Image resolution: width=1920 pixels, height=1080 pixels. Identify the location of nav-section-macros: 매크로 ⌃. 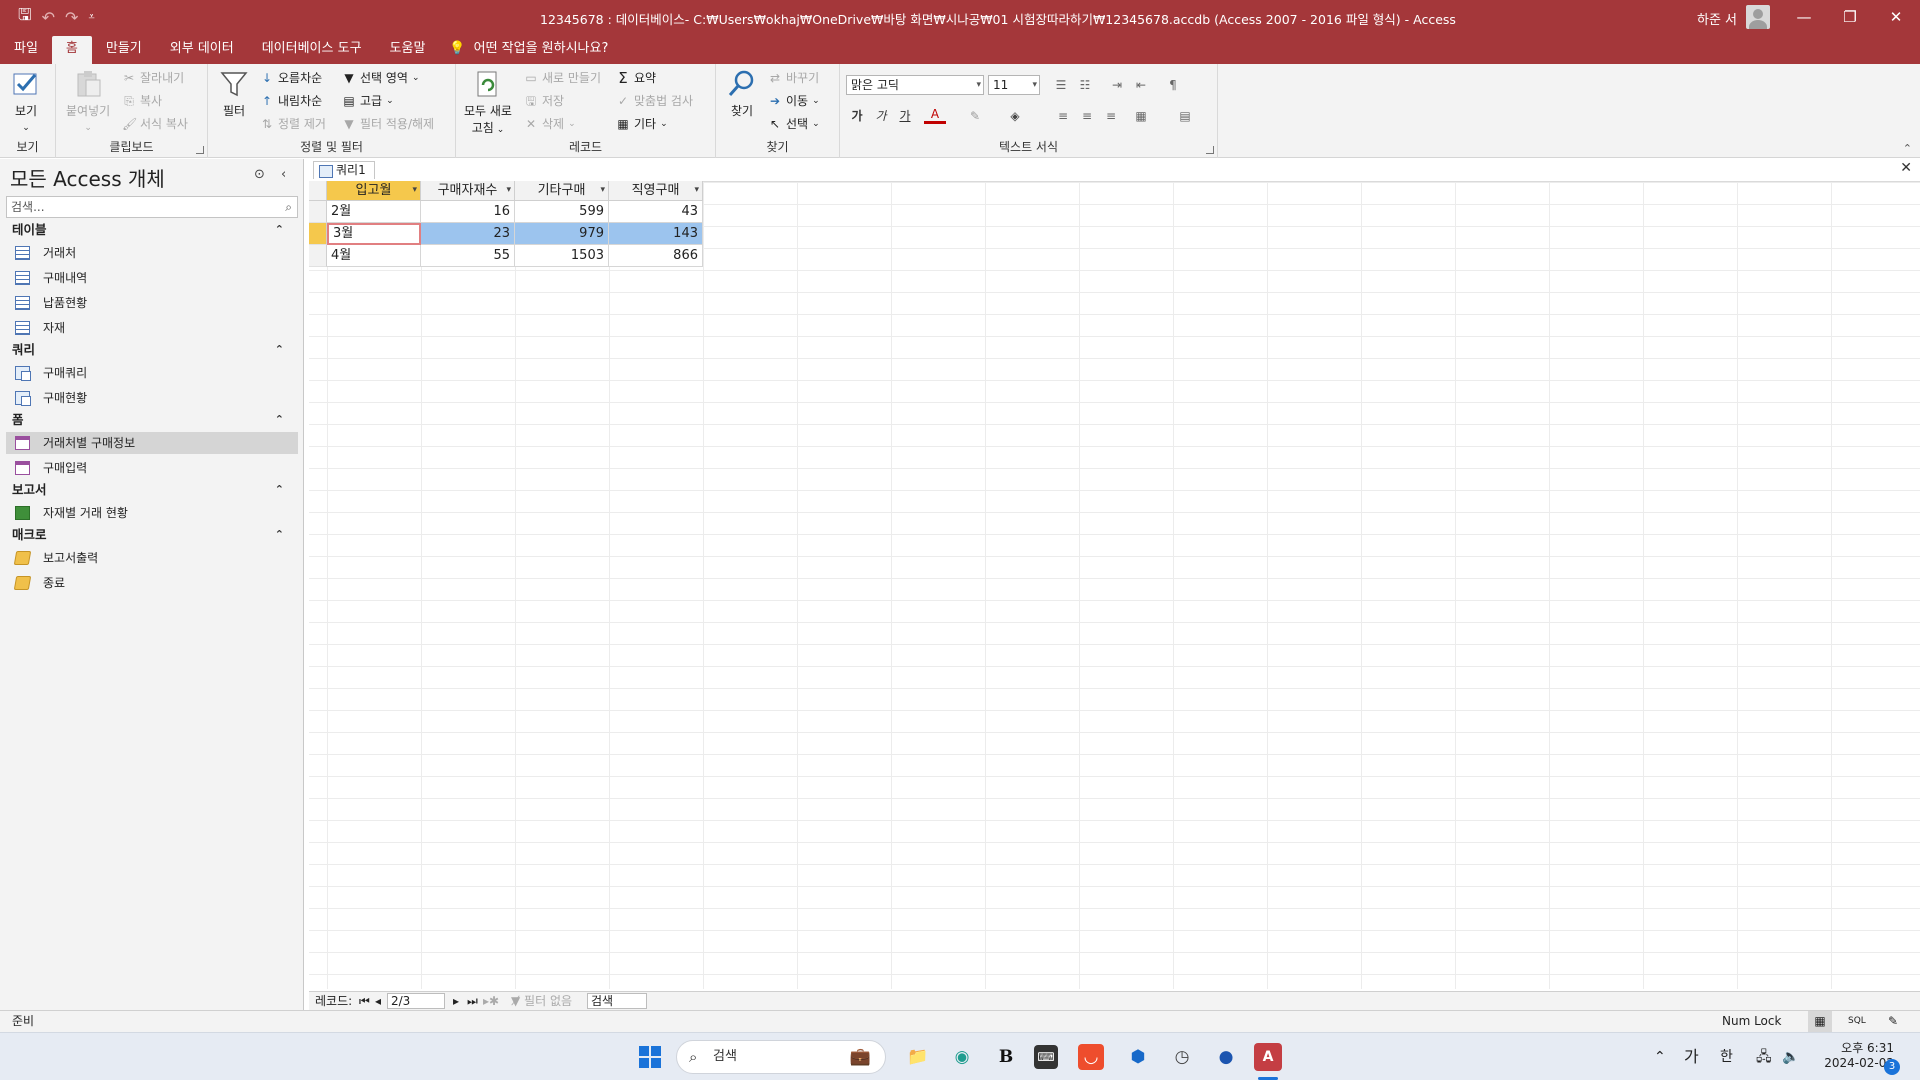
(149, 535).